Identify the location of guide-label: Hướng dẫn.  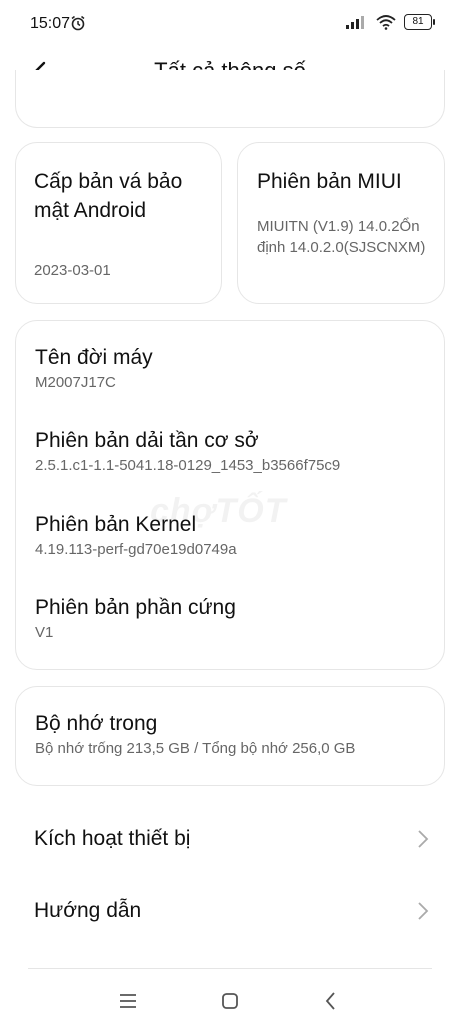
(88, 910).